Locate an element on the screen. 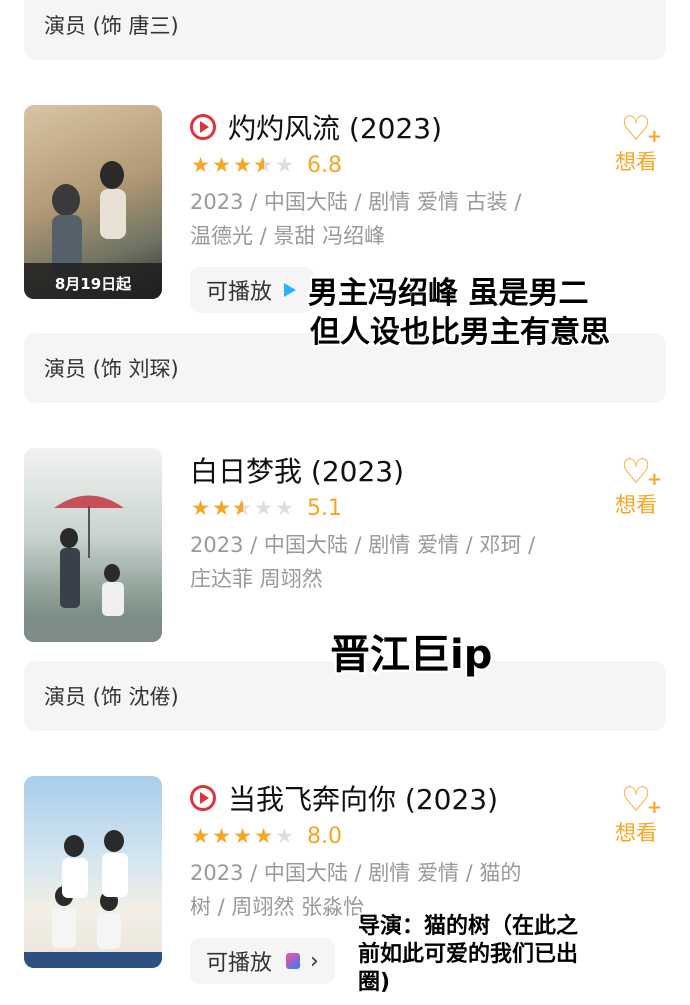  movie-meta: 2023 / 中国大陆 / 剧情 爱情 古装 / 温德光 / 景甜 冯绍峰 is located at coordinates (356, 219).